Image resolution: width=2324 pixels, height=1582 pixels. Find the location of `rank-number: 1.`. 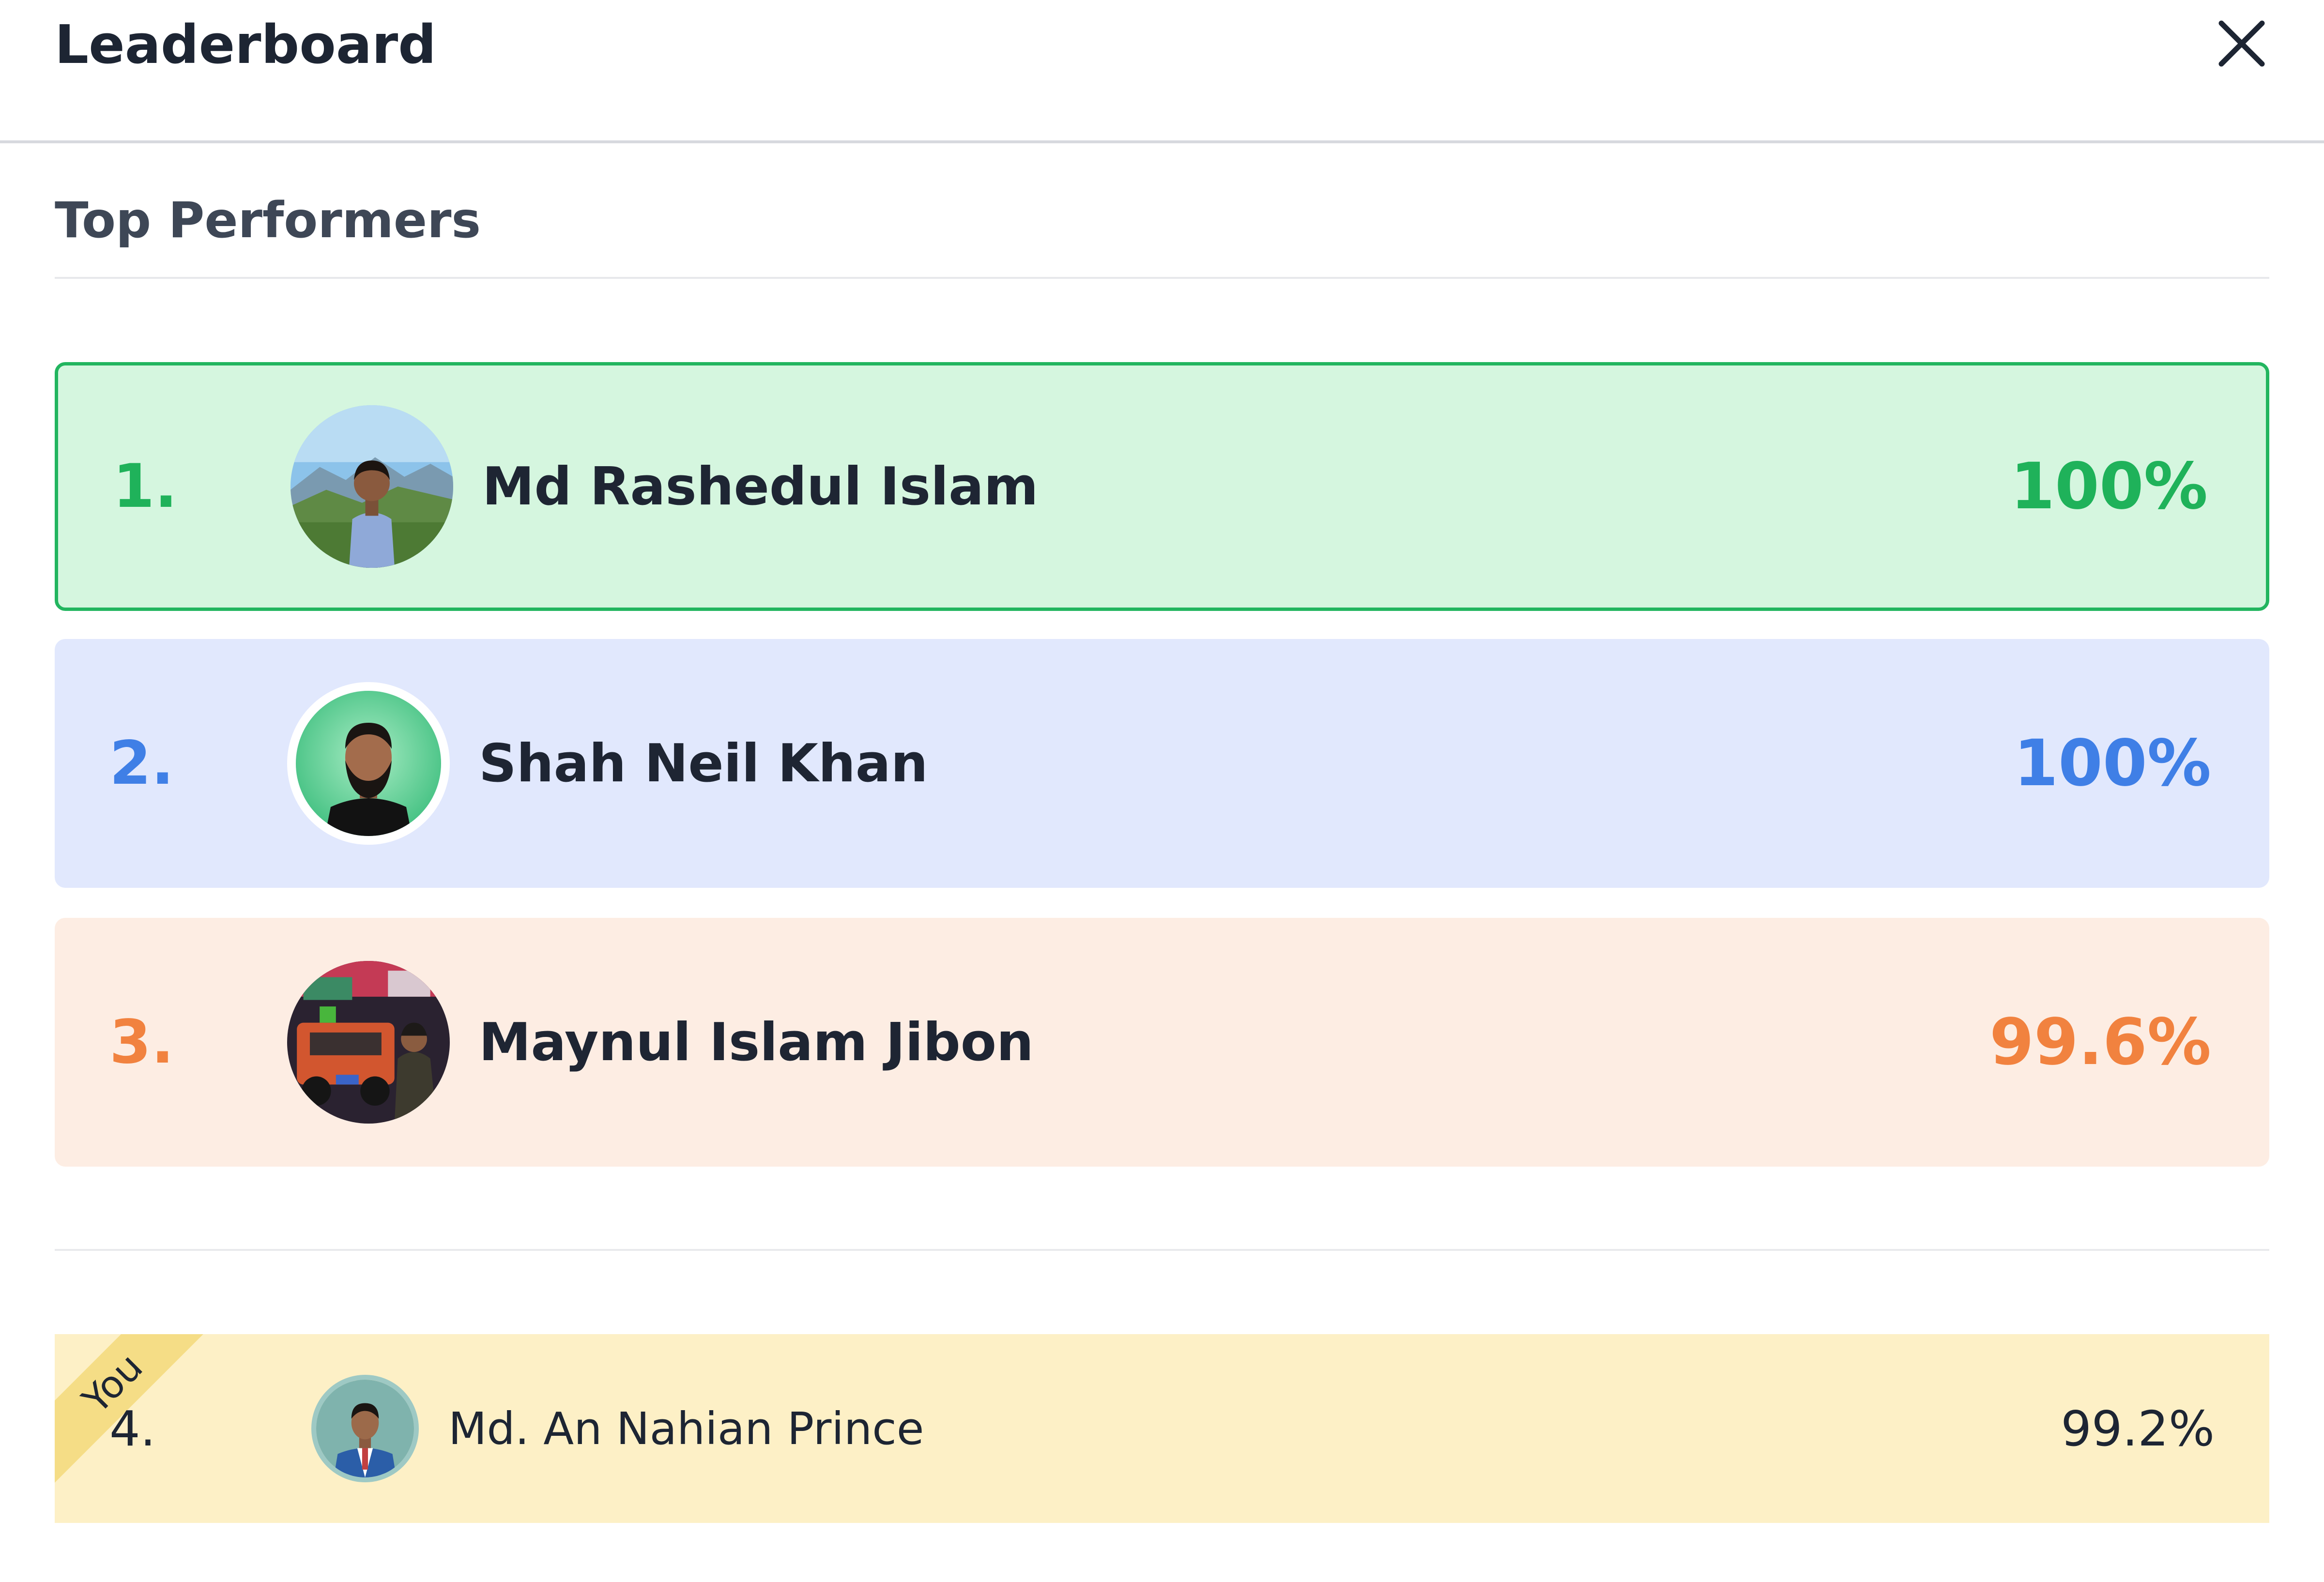

rank-number: 1. is located at coordinates (146, 486).